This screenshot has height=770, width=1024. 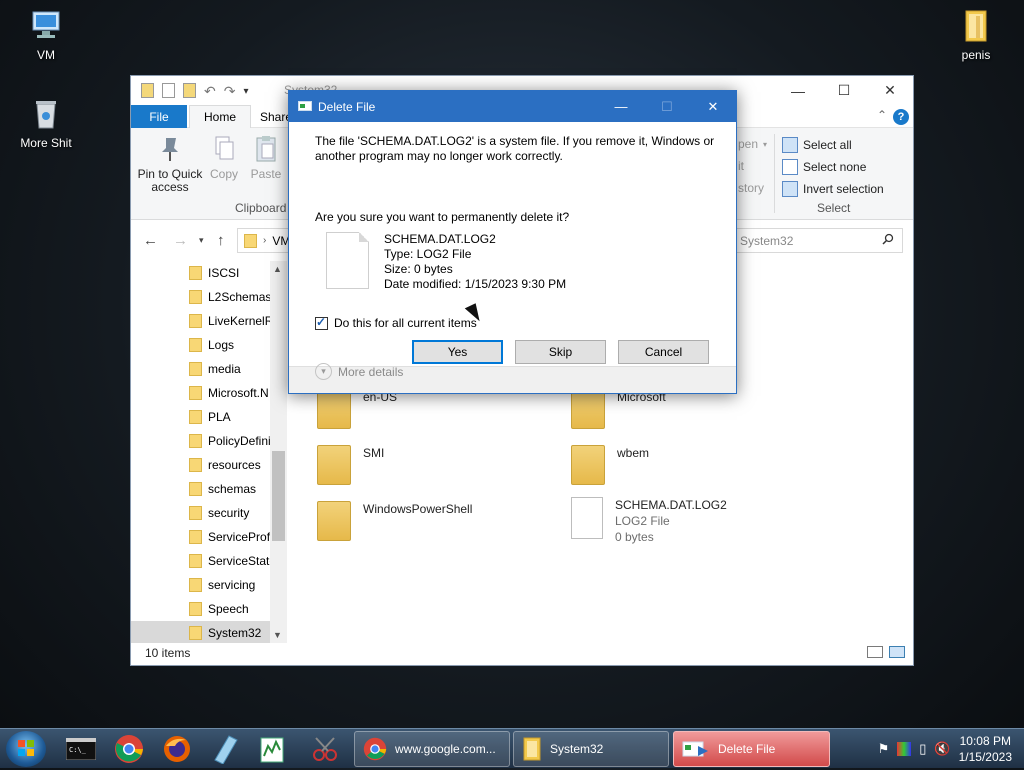 What do you see at coordinates (170, 164) in the screenshot?
I see `pin-to-quick-access-button: Pin to Quick access` at bounding box center [170, 164].